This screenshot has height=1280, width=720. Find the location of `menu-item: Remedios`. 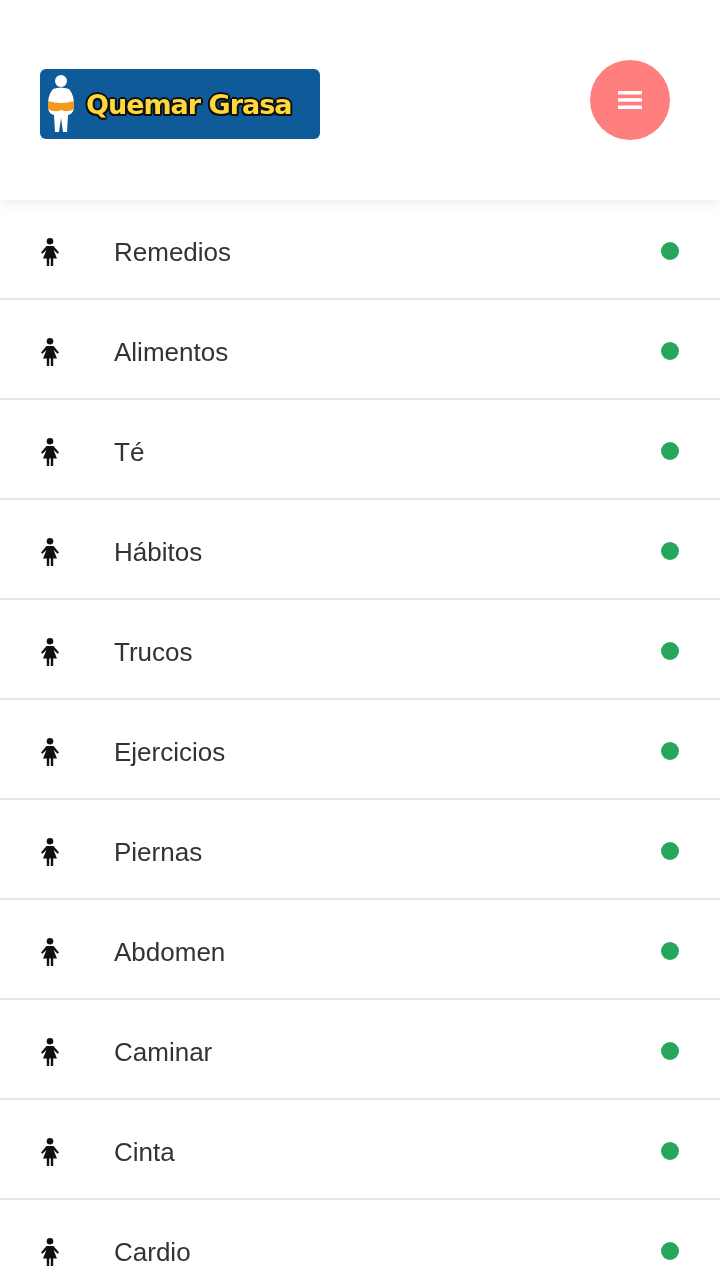

menu-item: Remedios is located at coordinates (360, 250).